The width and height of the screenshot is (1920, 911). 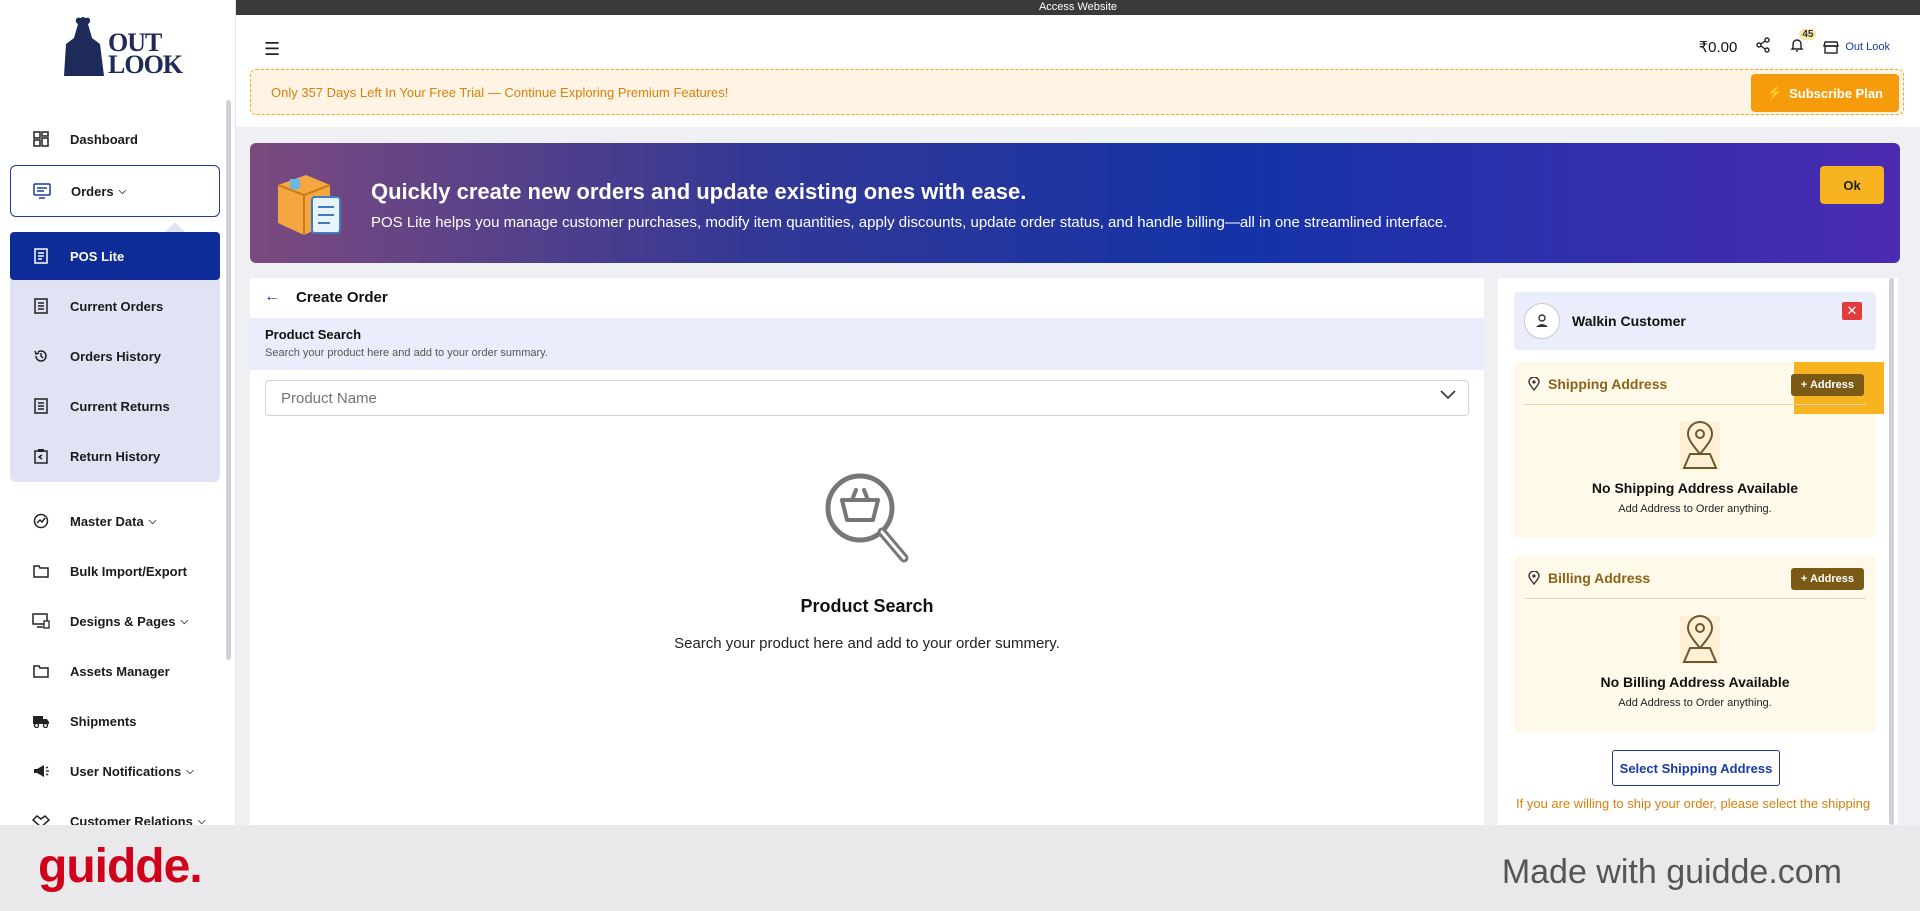 I want to click on folder-icon, so click(x=41, y=671).